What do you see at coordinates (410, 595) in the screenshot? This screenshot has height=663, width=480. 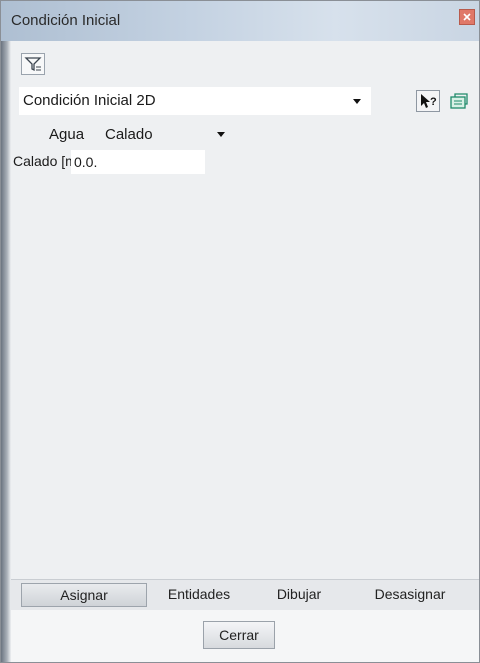 I see `unassign-button: Desasignar` at bounding box center [410, 595].